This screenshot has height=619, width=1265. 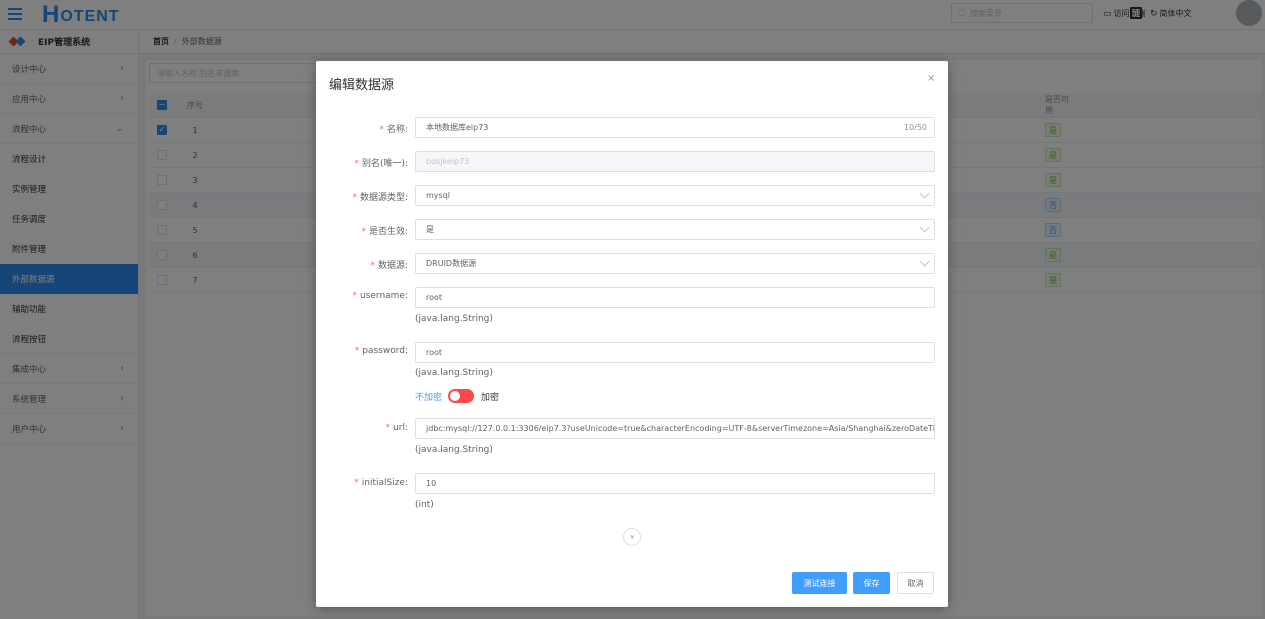 I want to click on username-type-hint: (java.lang.String), so click(x=454, y=319).